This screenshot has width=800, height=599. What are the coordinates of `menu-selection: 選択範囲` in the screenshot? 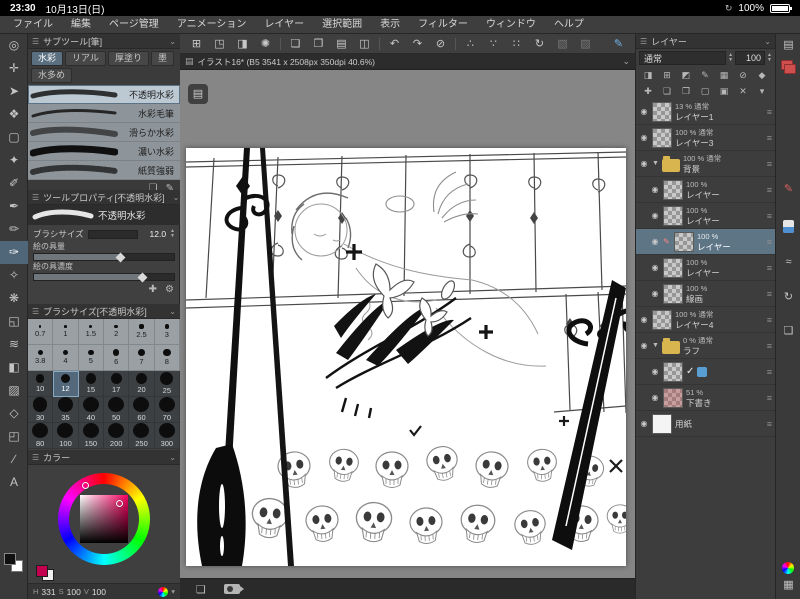 It's located at (342, 25).